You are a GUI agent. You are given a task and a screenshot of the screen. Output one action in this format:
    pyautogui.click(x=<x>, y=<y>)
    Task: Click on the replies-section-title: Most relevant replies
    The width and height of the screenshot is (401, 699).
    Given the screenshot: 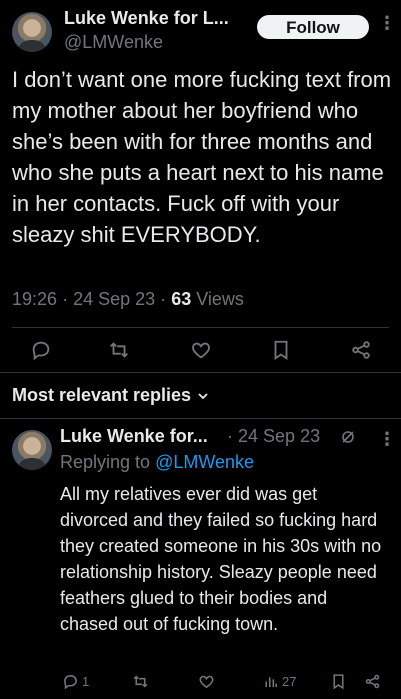 What is the action you would take?
    pyautogui.click(x=102, y=395)
    